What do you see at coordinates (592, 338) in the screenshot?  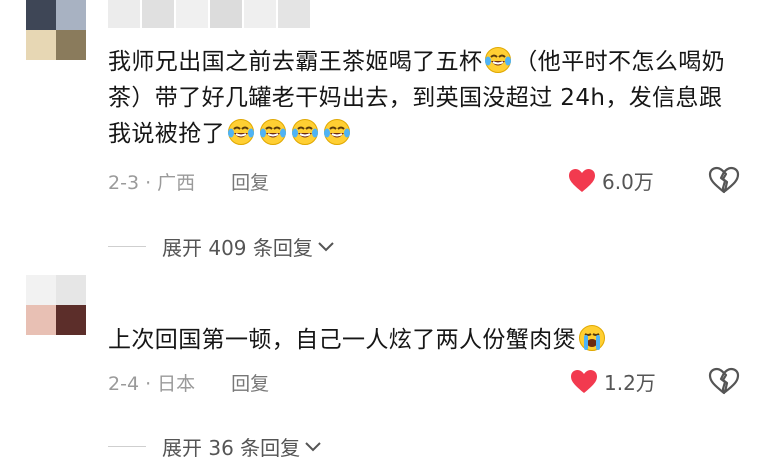 I see `loudly-crying-emoji-icon` at bounding box center [592, 338].